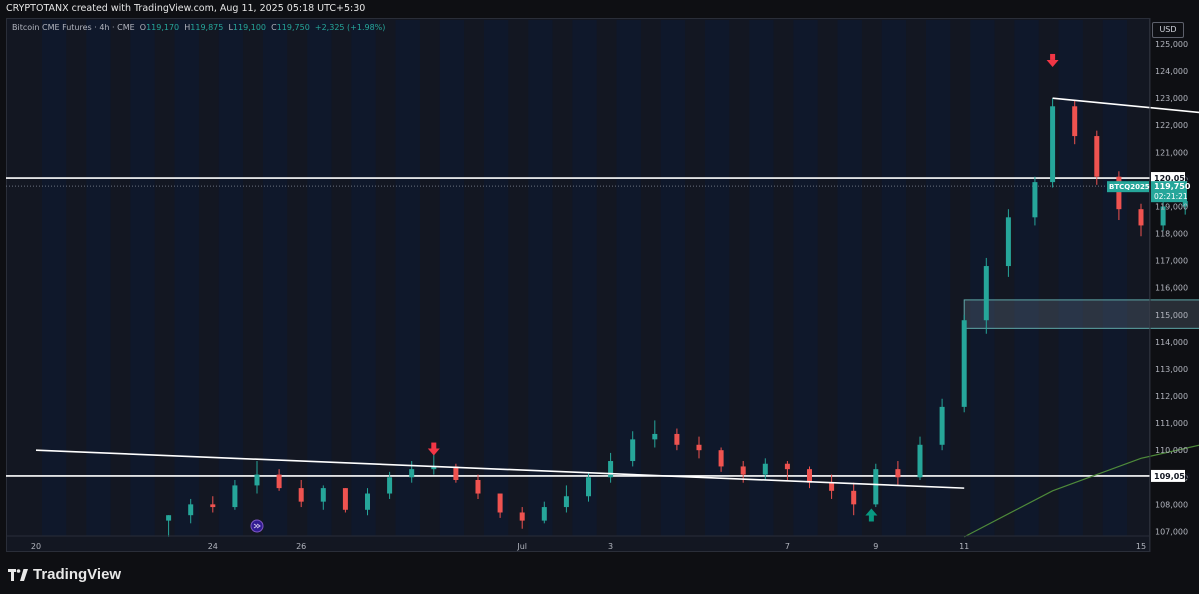 The height and width of the screenshot is (594, 1199). What do you see at coordinates (578, 543) in the screenshot?
I see `time-axis: 20 24 26 Jul 3 7 9 11 15` at bounding box center [578, 543].